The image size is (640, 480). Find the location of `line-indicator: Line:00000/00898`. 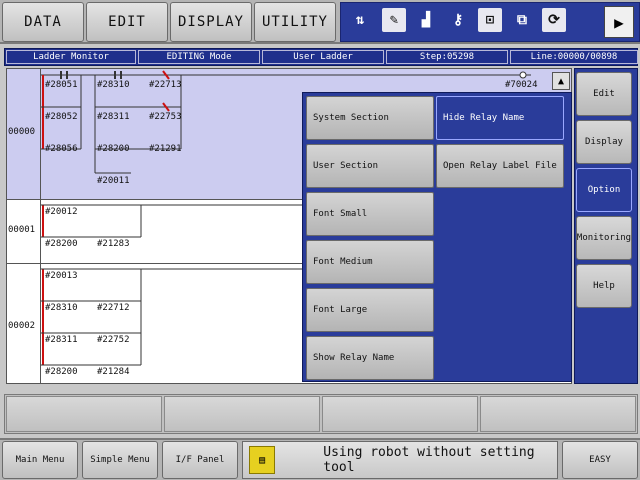

line-indicator: Line:00000/00898 is located at coordinates (574, 57).